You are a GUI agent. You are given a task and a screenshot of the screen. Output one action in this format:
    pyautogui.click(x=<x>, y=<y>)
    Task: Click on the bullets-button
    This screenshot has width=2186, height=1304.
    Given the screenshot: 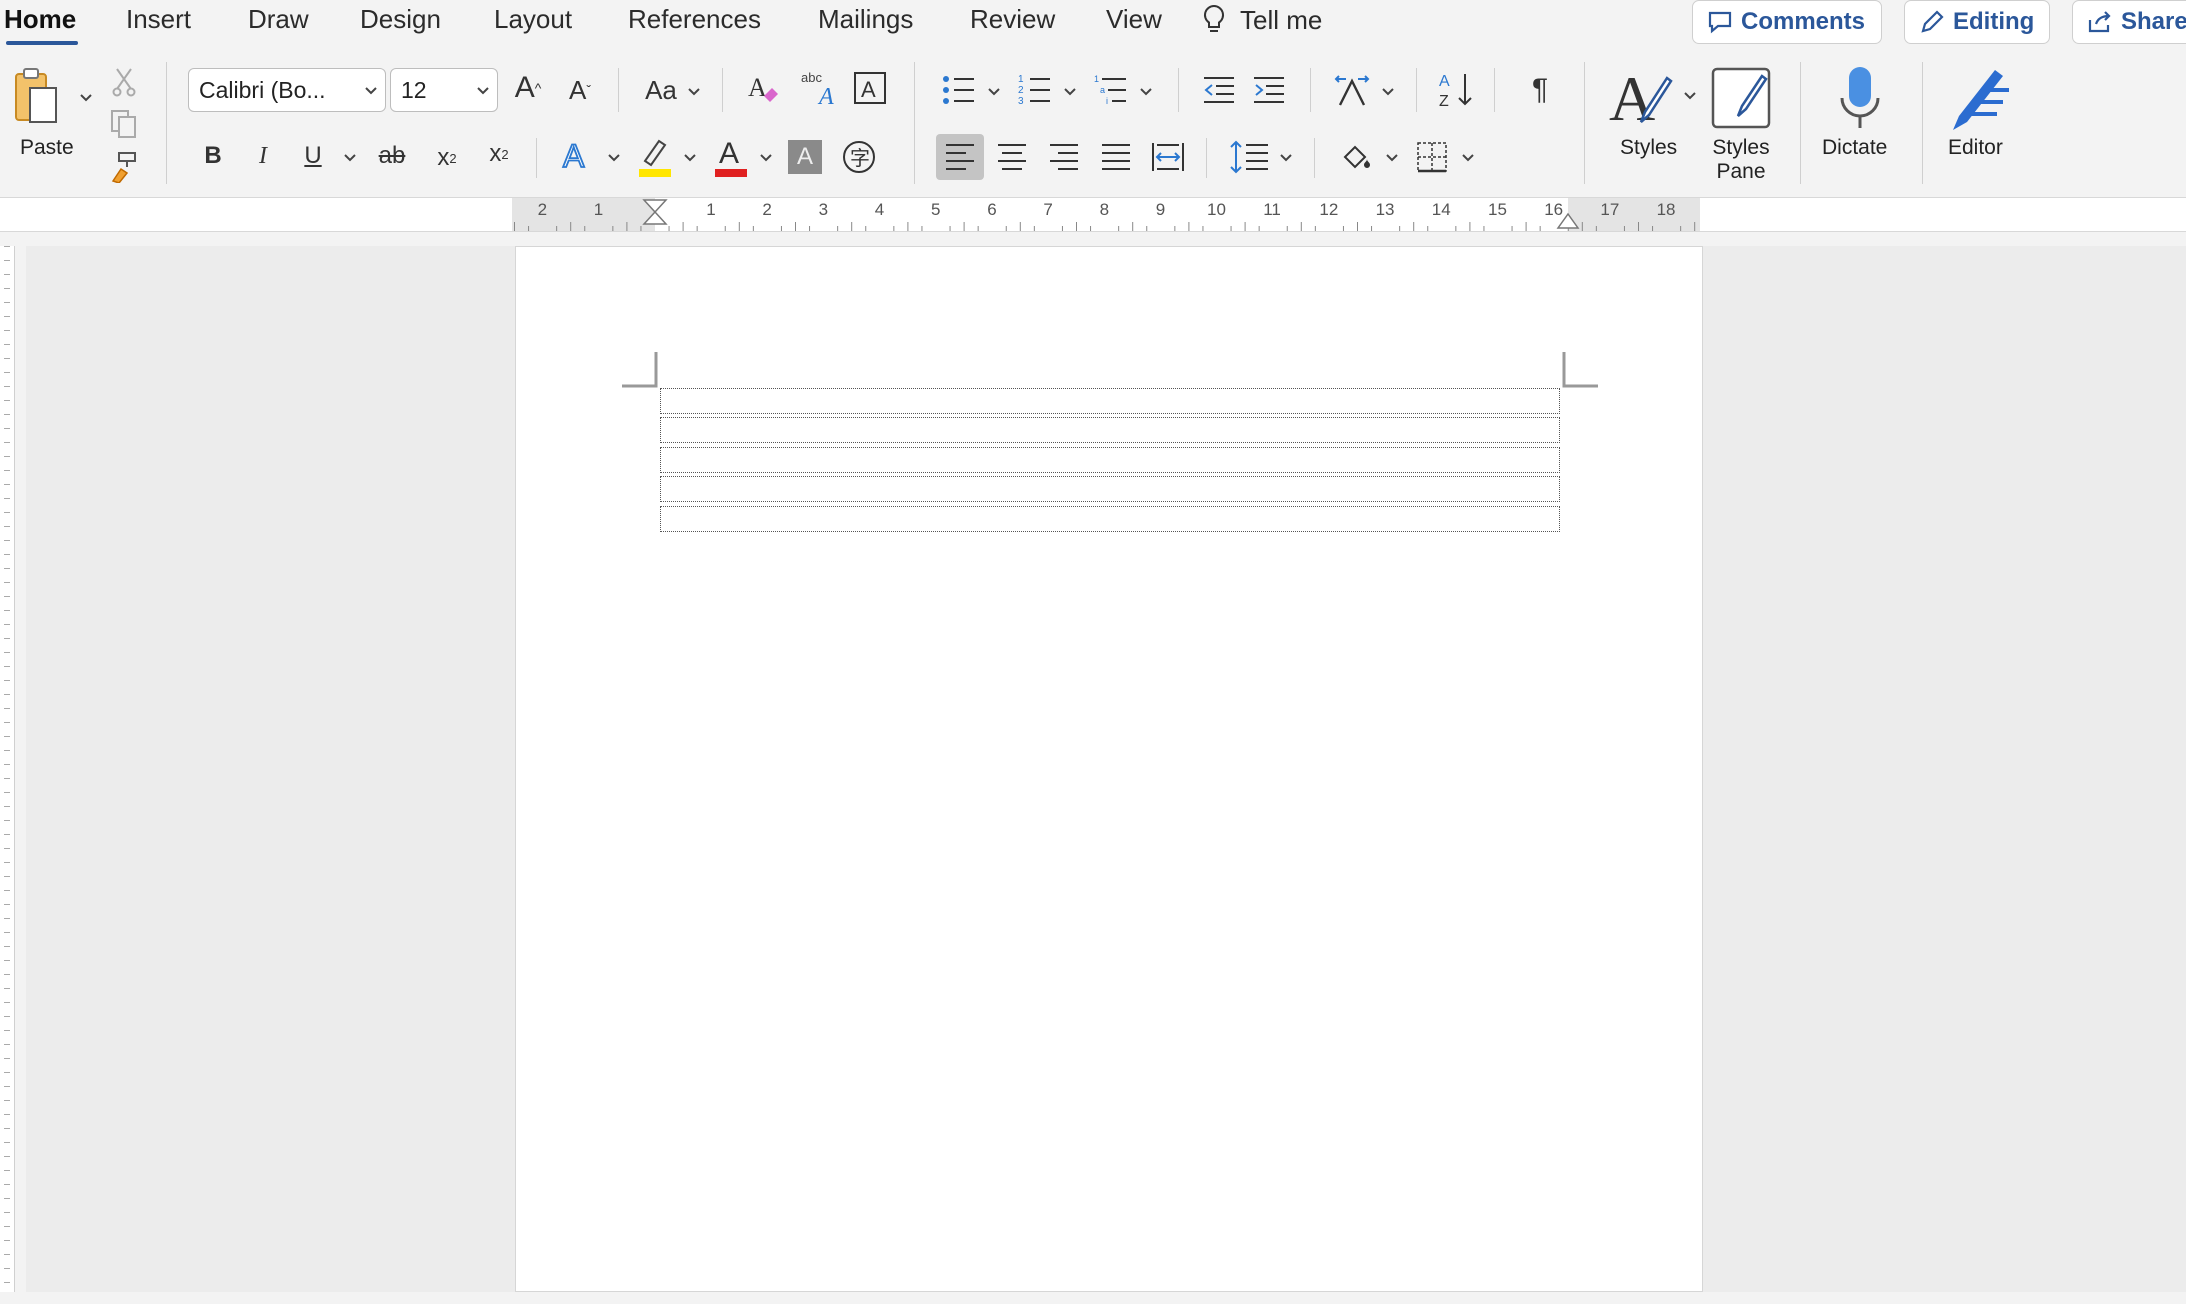 What is the action you would take?
    pyautogui.click(x=959, y=90)
    